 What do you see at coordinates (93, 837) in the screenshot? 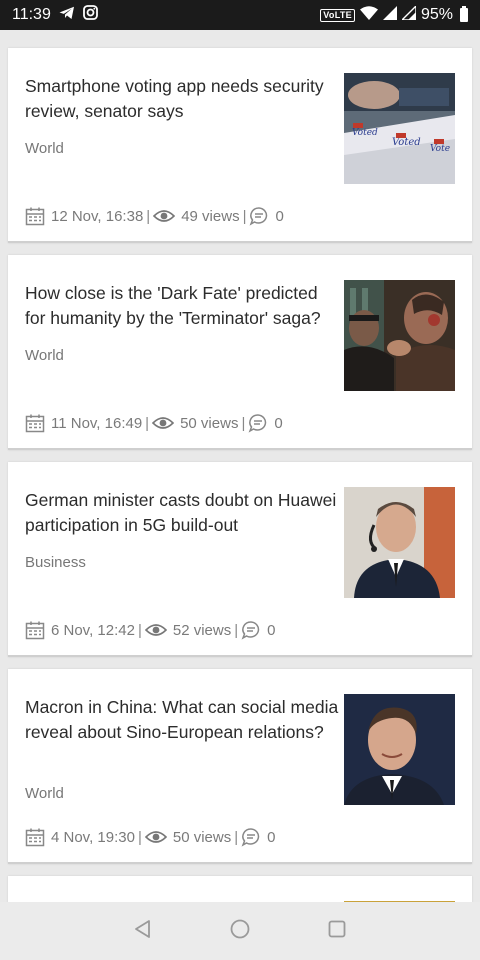
I see `article-date: 4 Nov, 19:30` at bounding box center [93, 837].